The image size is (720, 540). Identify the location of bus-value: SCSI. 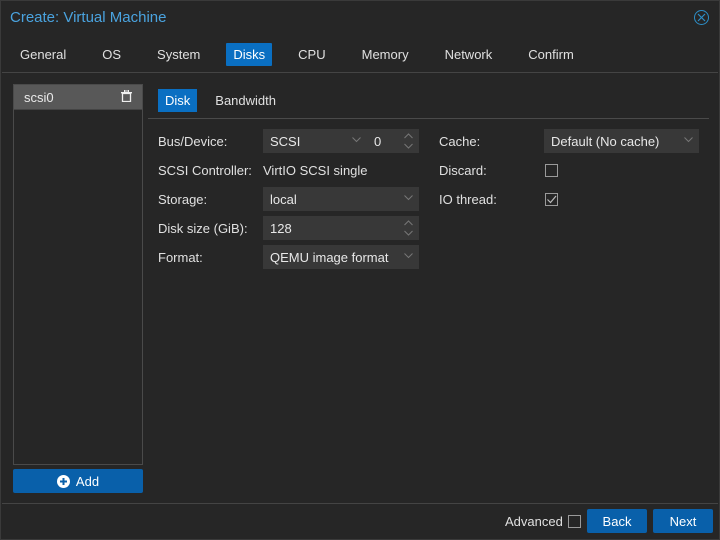
(285, 141).